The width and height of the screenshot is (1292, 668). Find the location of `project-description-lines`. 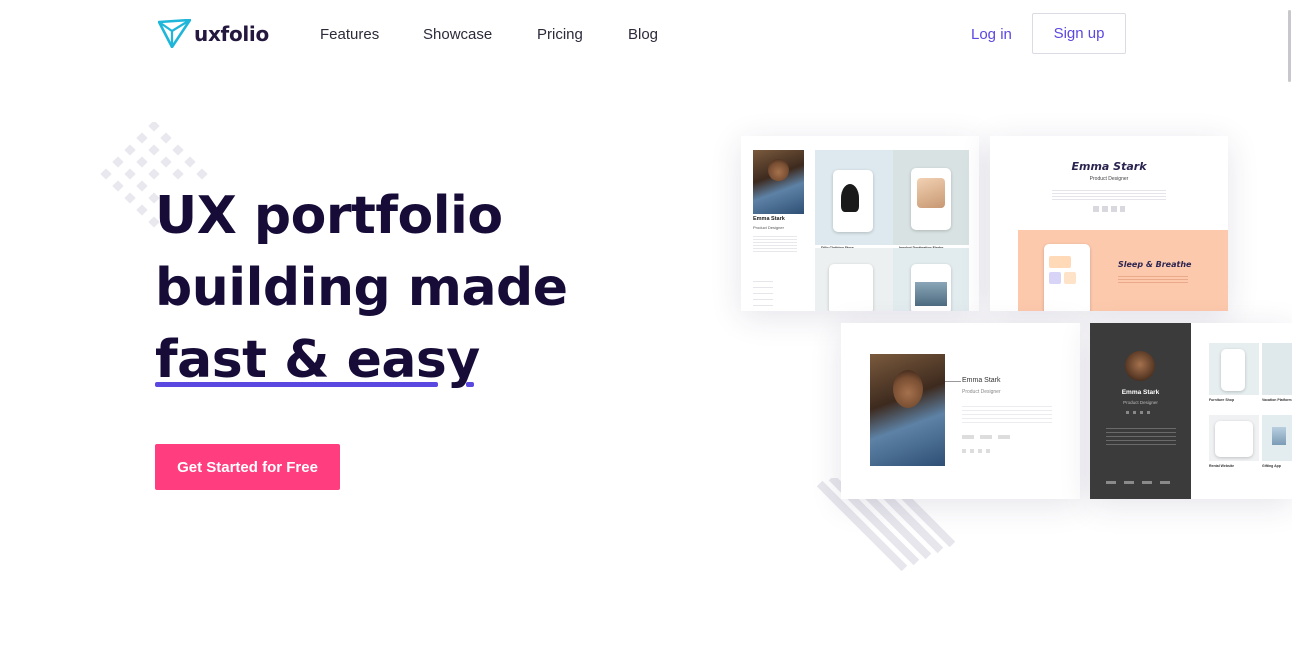

project-description-lines is located at coordinates (1153, 279).